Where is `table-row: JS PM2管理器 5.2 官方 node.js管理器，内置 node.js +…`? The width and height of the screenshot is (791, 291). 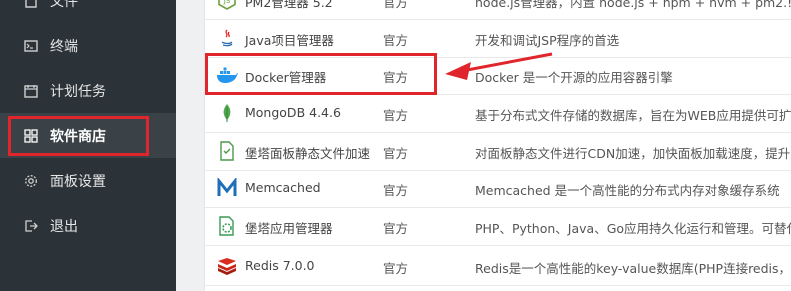
table-row: JS PM2管理器 5.2 官方 node.js管理器，内置 node.js +… is located at coordinates (498, 10).